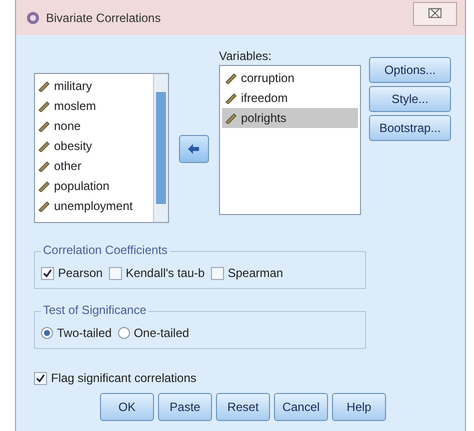 This screenshot has height=431, width=474. What do you see at coordinates (94, 206) in the screenshot?
I see `list-item: unemployment` at bounding box center [94, 206].